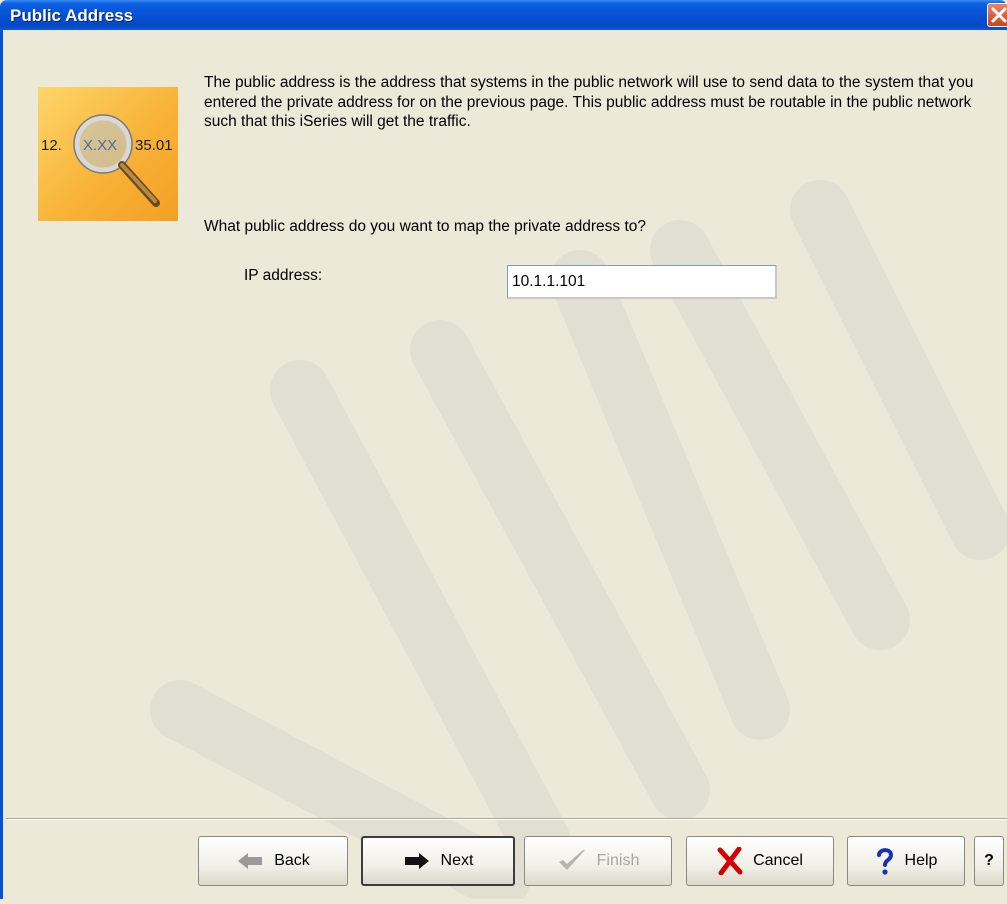 The width and height of the screenshot is (1007, 904). I want to click on back-arrow-icon, so click(250, 861).